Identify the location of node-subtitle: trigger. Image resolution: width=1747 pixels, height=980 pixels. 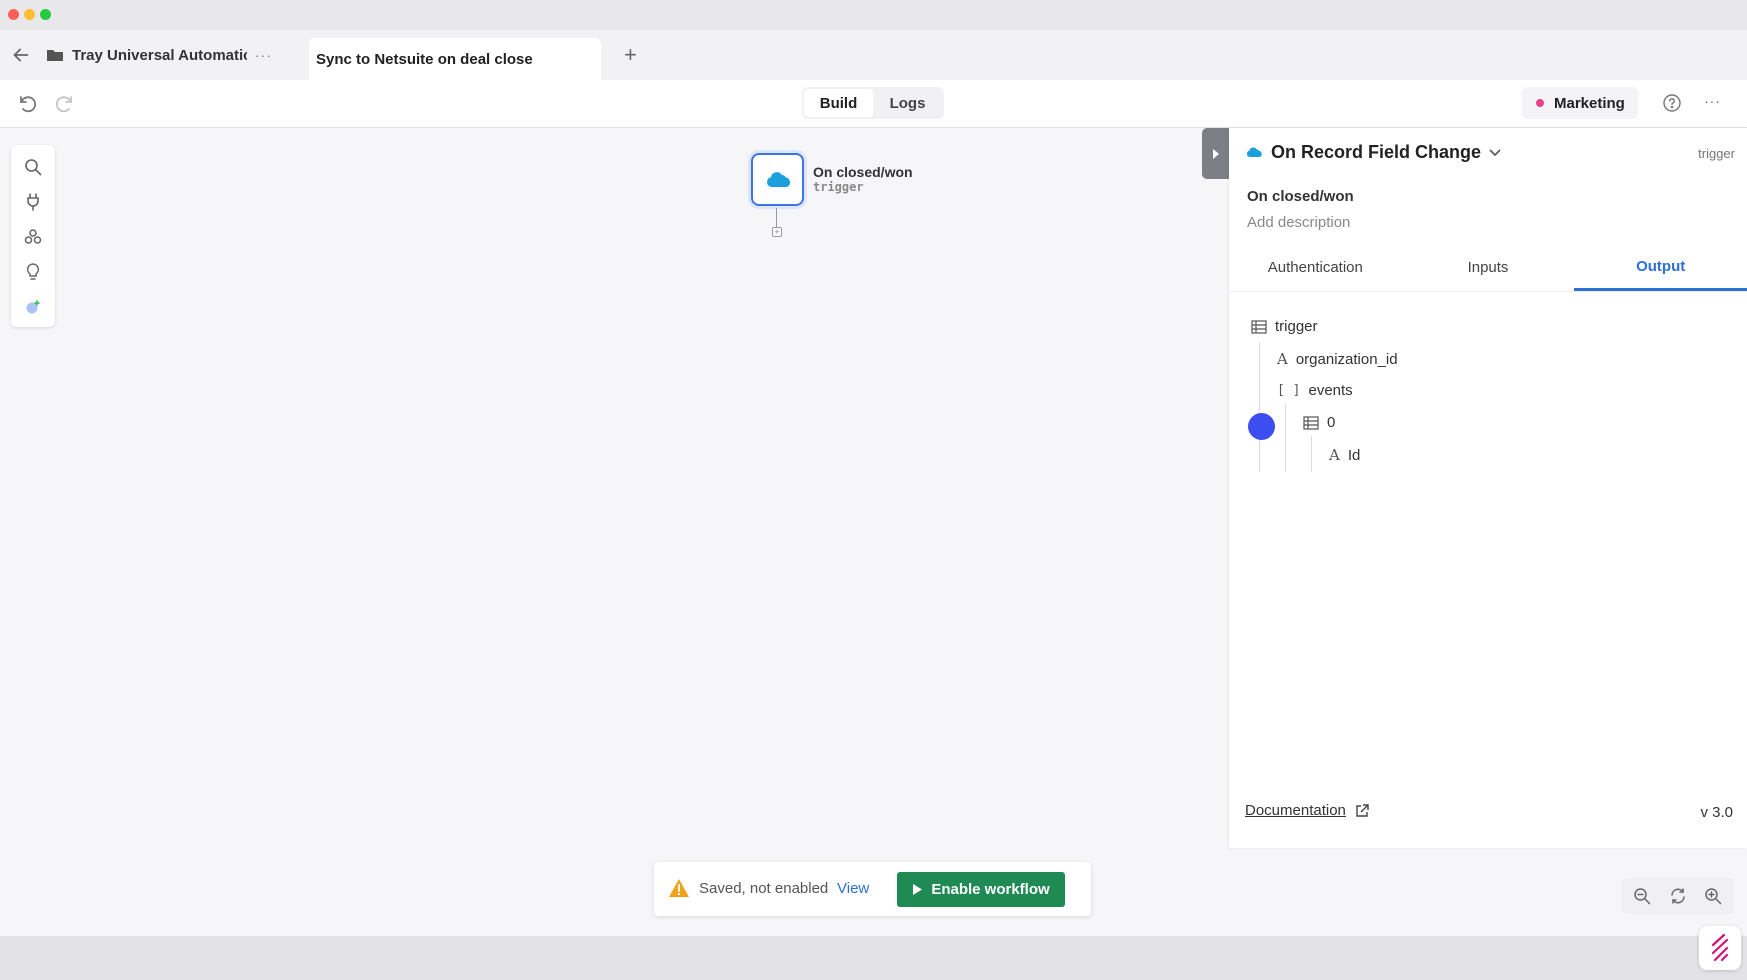
(838, 187).